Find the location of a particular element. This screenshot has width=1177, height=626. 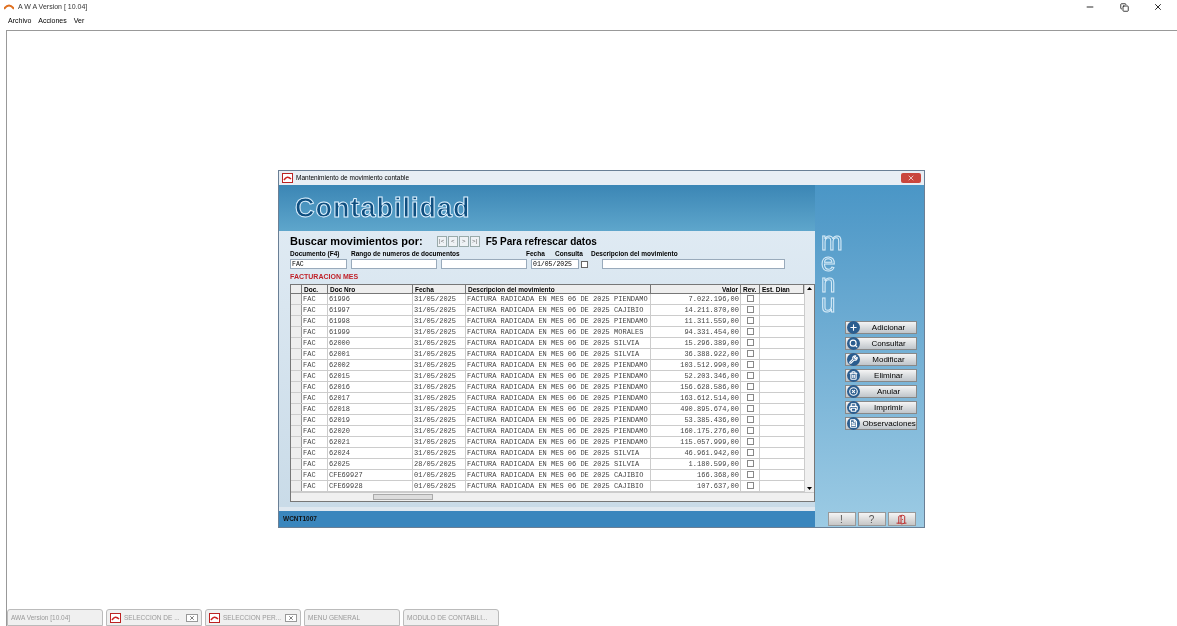

close-icon is located at coordinates (911, 178).